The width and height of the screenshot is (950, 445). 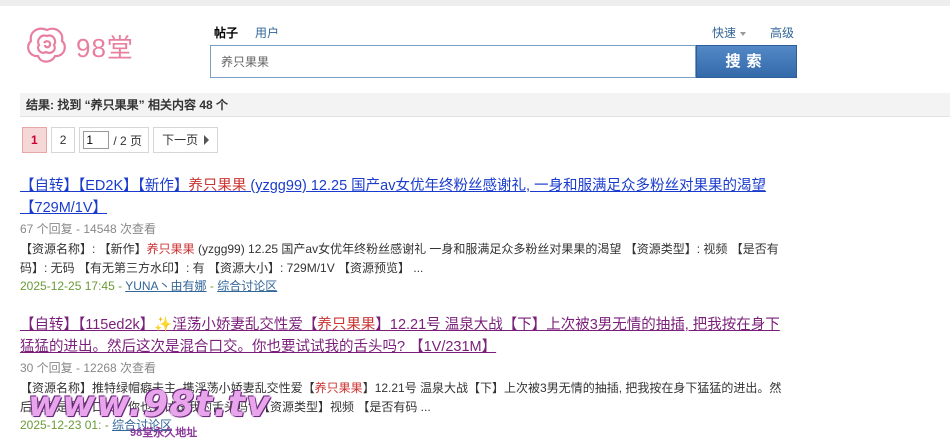 I want to click on next-page-label: 下一页, so click(x=180, y=140).